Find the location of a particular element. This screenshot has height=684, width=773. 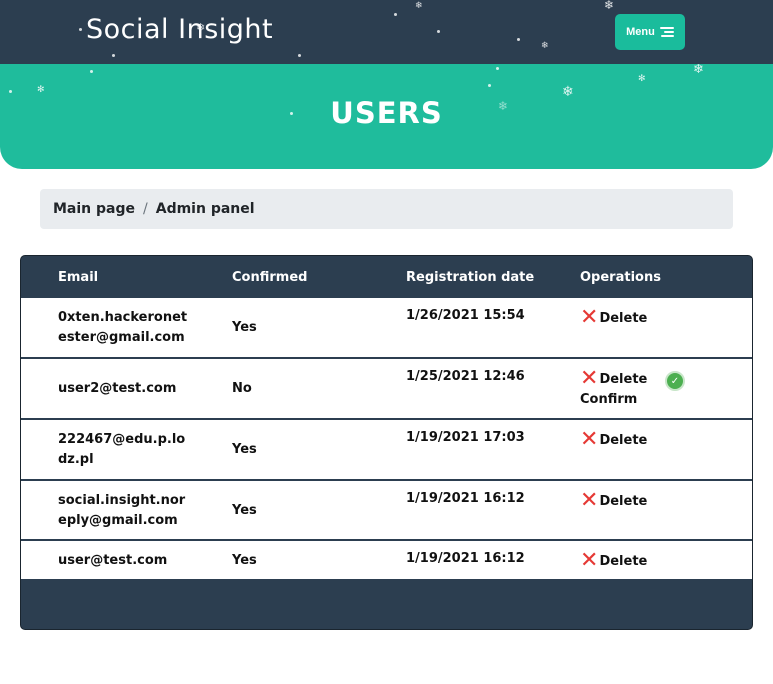

column-header-email: Email is located at coordinates (78, 277).